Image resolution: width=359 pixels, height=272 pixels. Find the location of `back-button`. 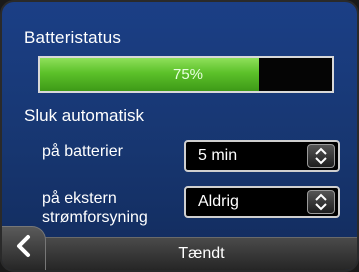

back-button is located at coordinates (24, 248).